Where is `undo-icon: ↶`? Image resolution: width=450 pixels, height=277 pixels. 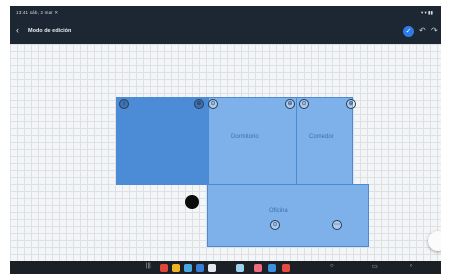
undo-icon: ↶ is located at coordinates (422, 30).